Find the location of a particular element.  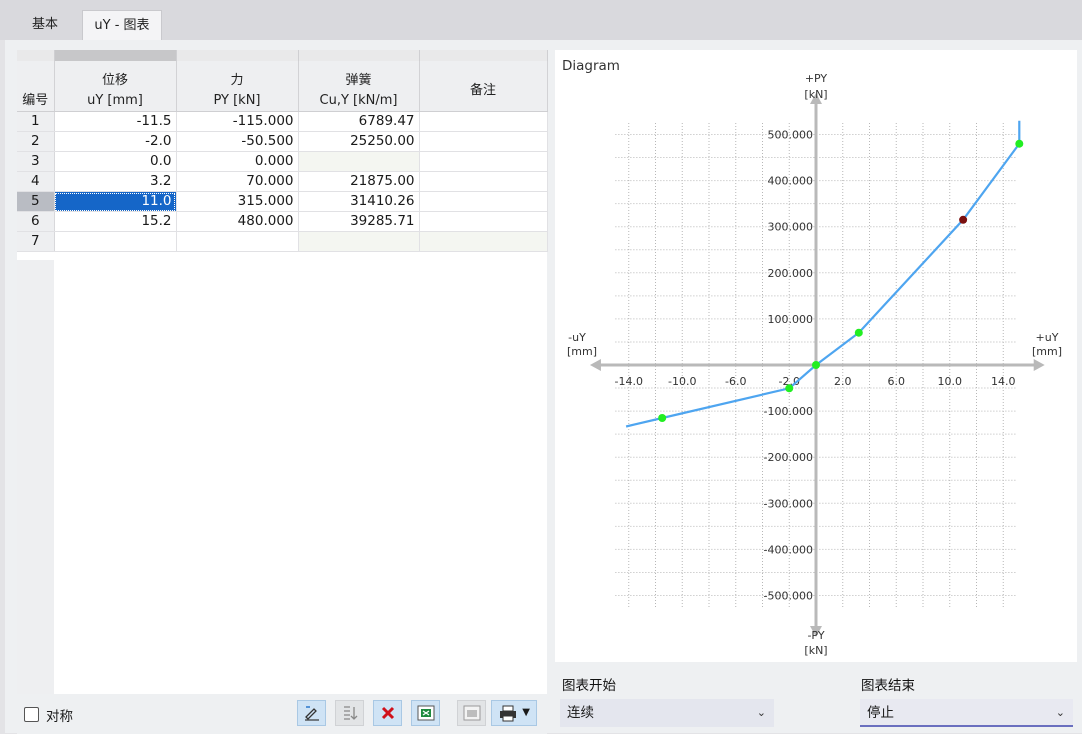

header-force-top: 力 is located at coordinates (237, 80).